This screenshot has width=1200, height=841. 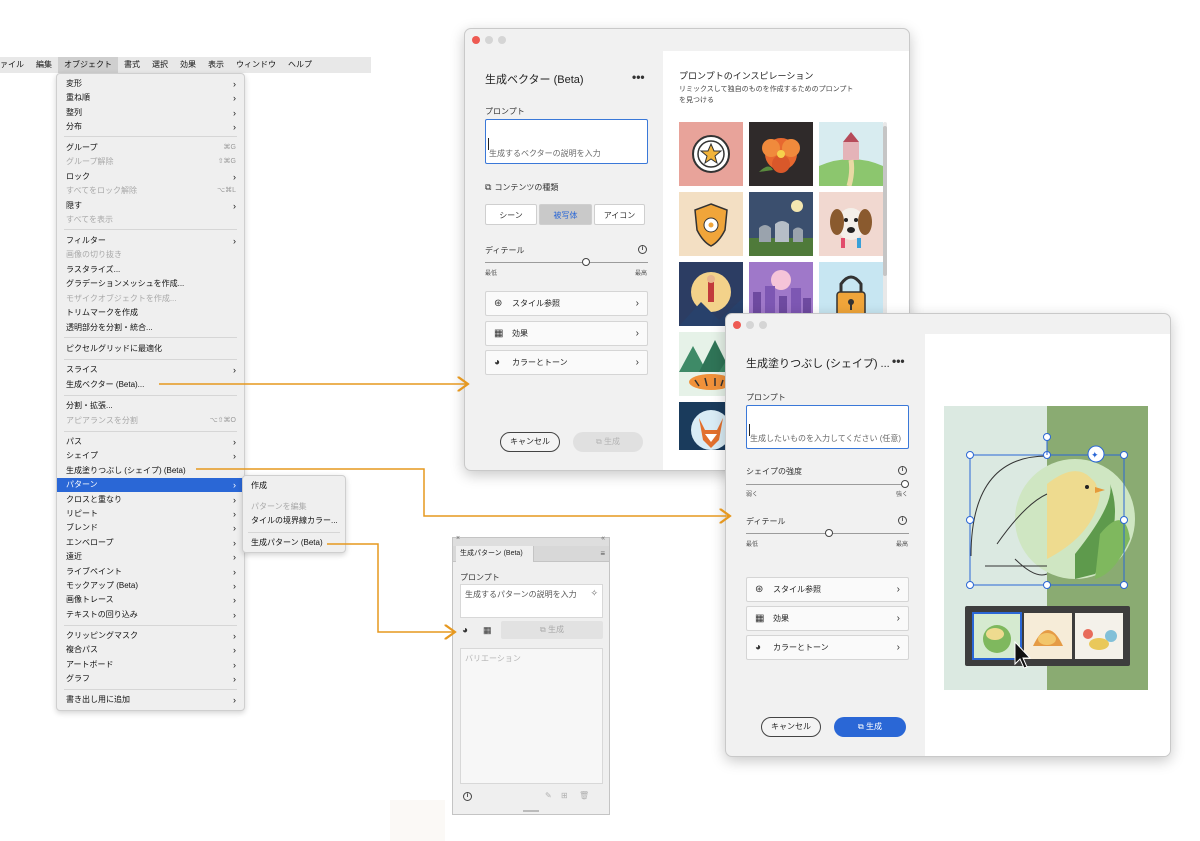 I want to click on prompt-input: 生成するパターンの説明を入力 ✧, so click(x=531, y=601).